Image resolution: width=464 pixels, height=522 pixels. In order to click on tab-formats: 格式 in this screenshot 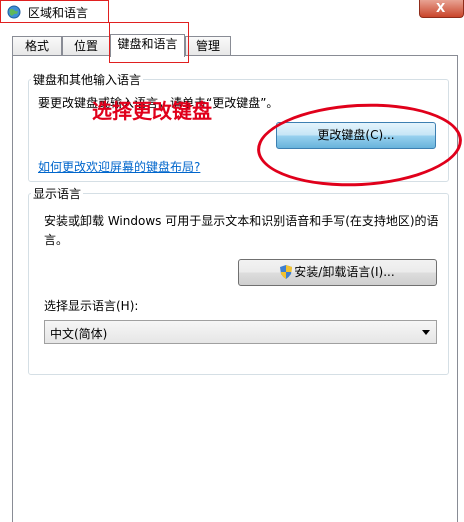, I will do `click(37, 46)`.